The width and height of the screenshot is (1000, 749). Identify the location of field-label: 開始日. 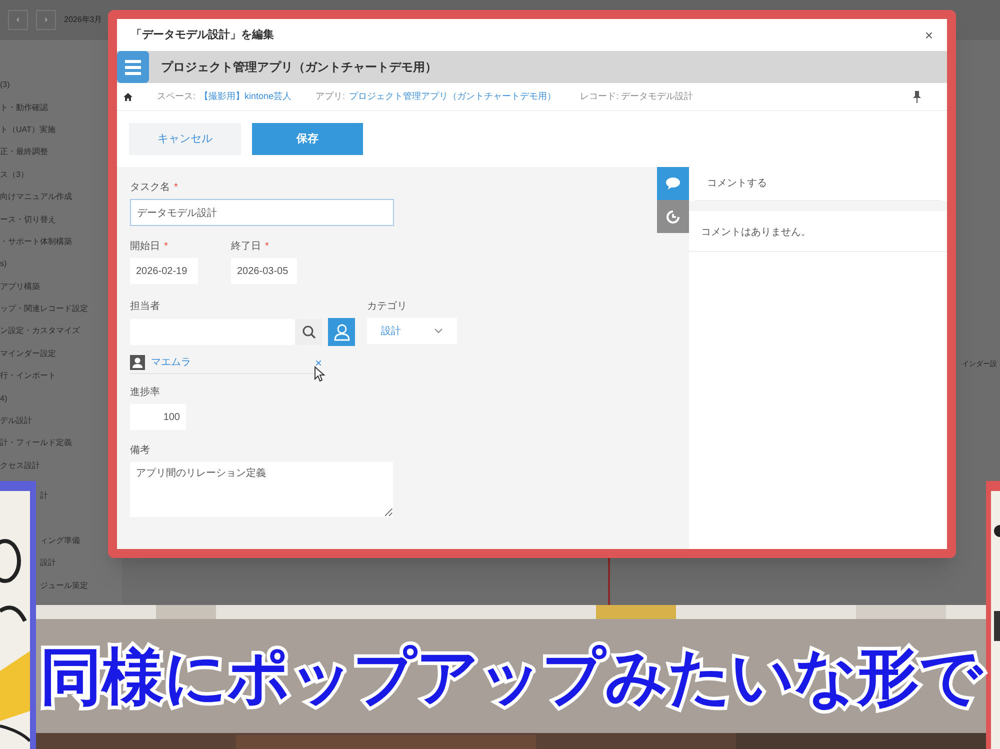
(145, 247).